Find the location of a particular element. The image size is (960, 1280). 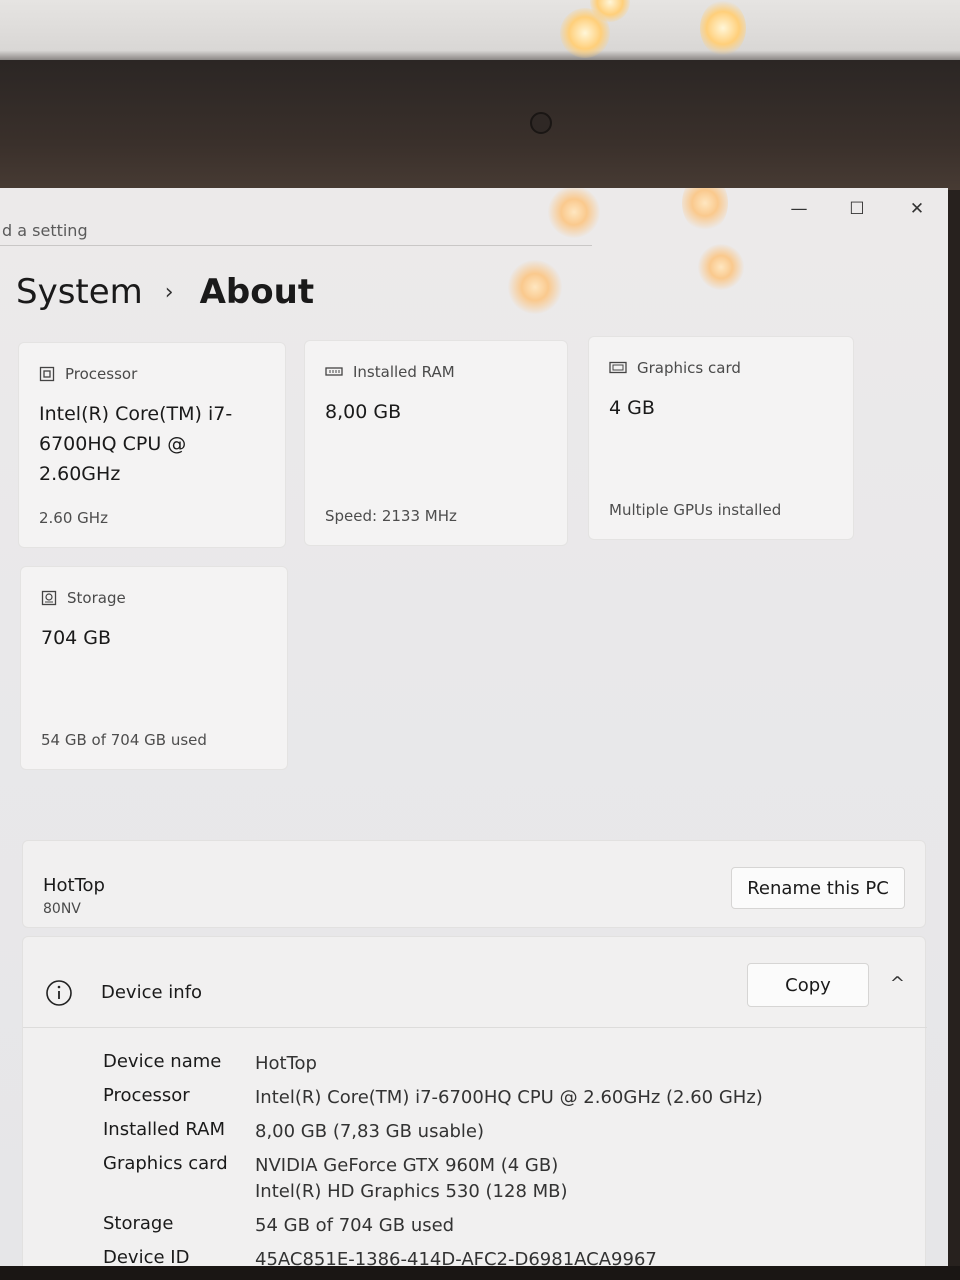

processor-label-text: Processor is located at coordinates (101, 374).